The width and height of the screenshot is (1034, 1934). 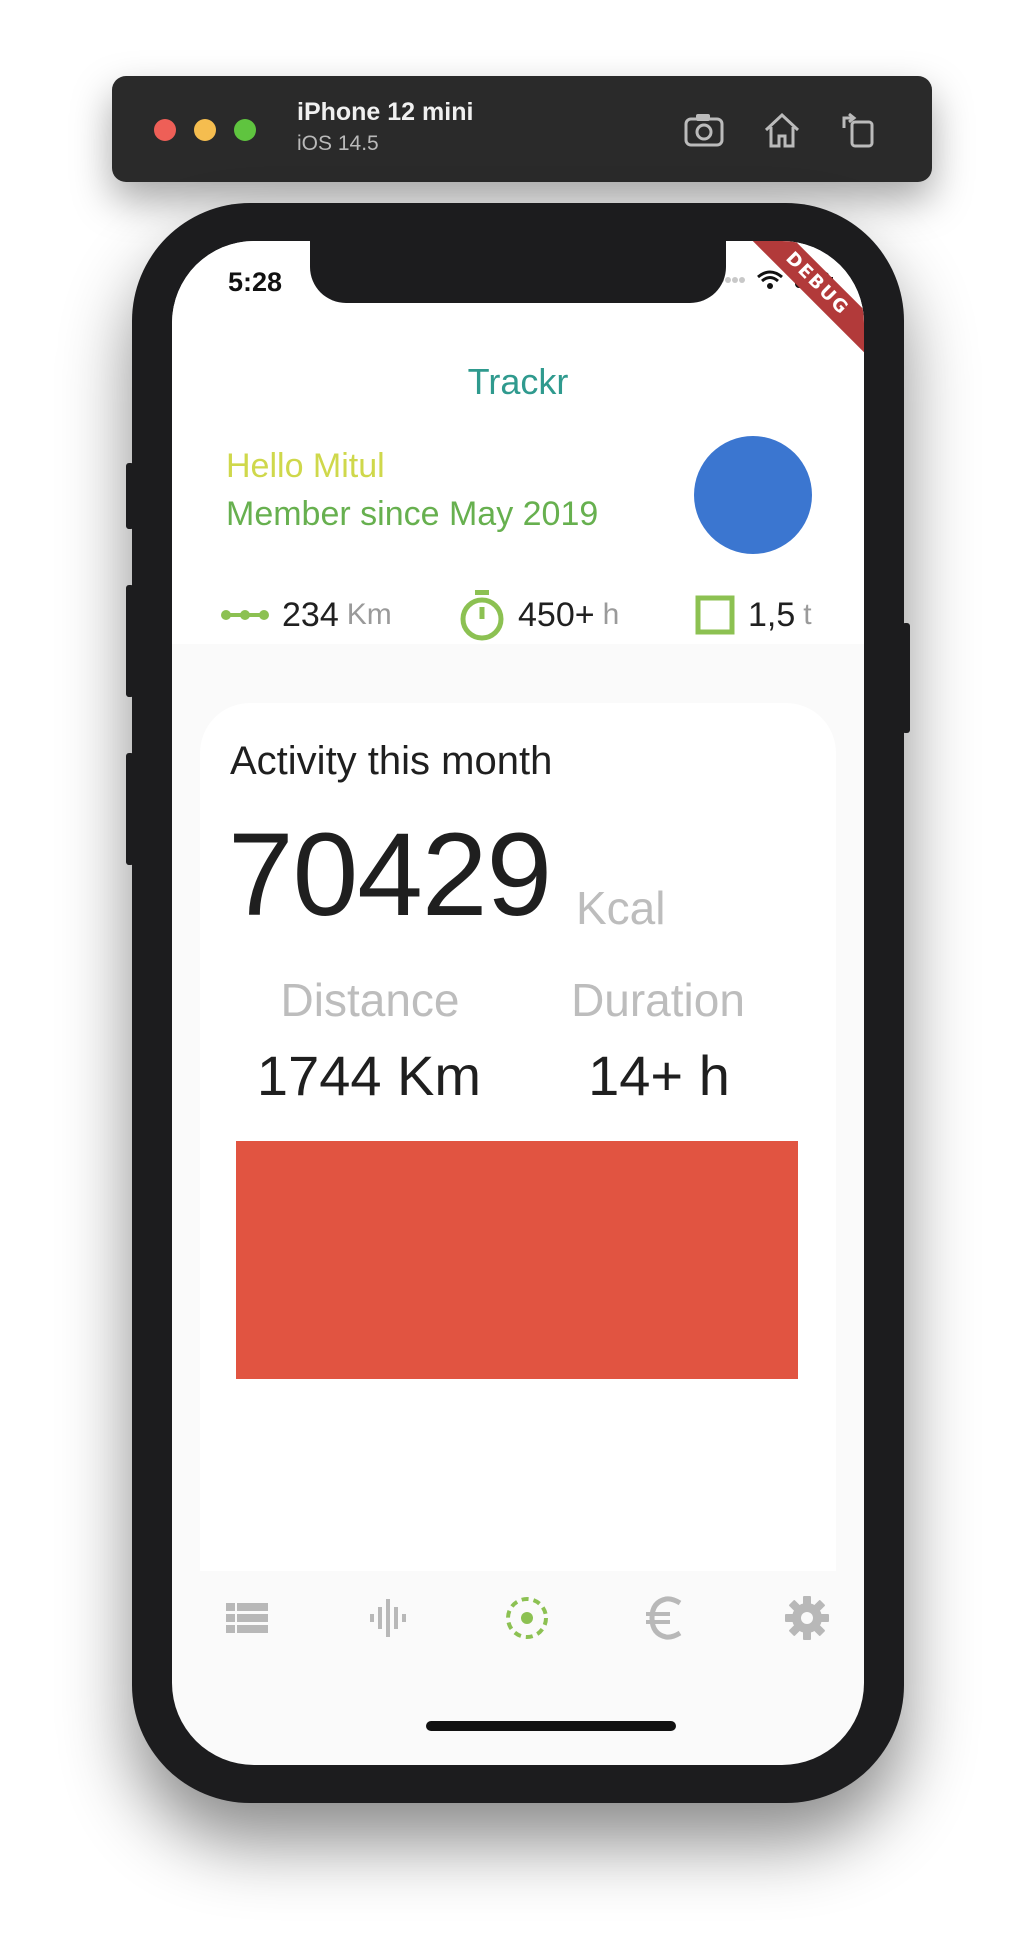 I want to click on nav-list, so click(x=247, y=1618).